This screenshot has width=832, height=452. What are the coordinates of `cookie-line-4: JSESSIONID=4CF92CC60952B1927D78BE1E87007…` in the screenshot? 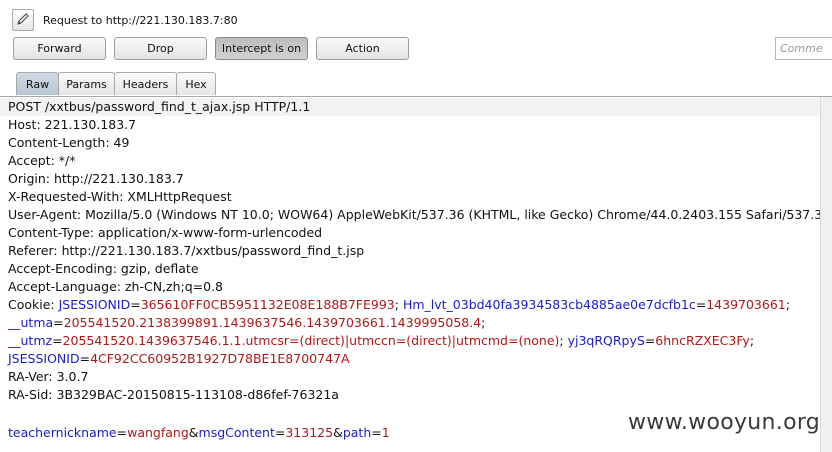 It's located at (179, 359).